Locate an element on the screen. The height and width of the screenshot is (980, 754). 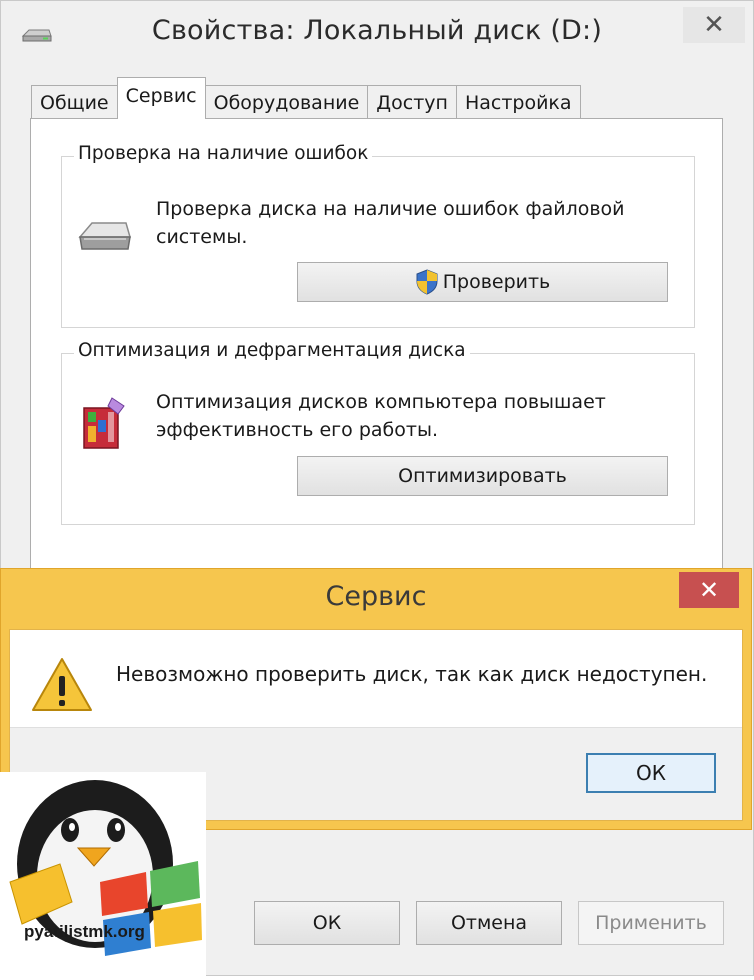
watermark-logo: pyatilistmk.org is located at coordinates (103, 874).